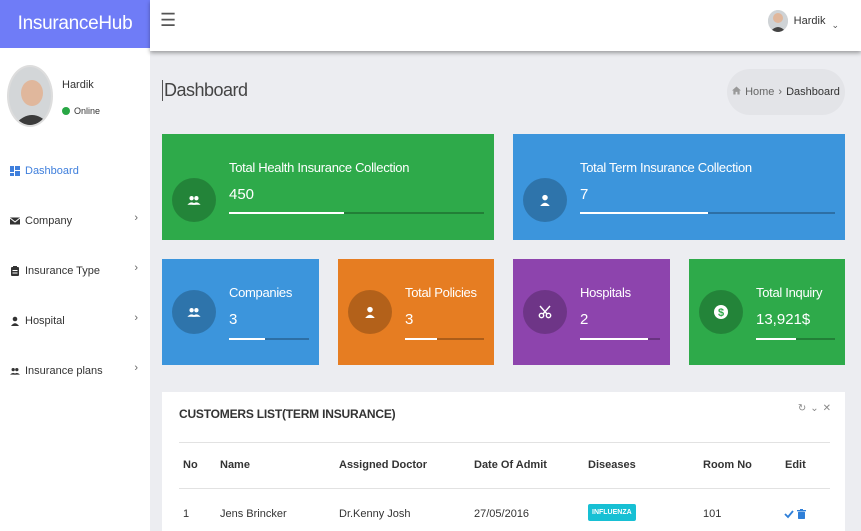 This screenshot has height=531, width=861. What do you see at coordinates (261, 292) in the screenshot?
I see `stat-card-label: Companies` at bounding box center [261, 292].